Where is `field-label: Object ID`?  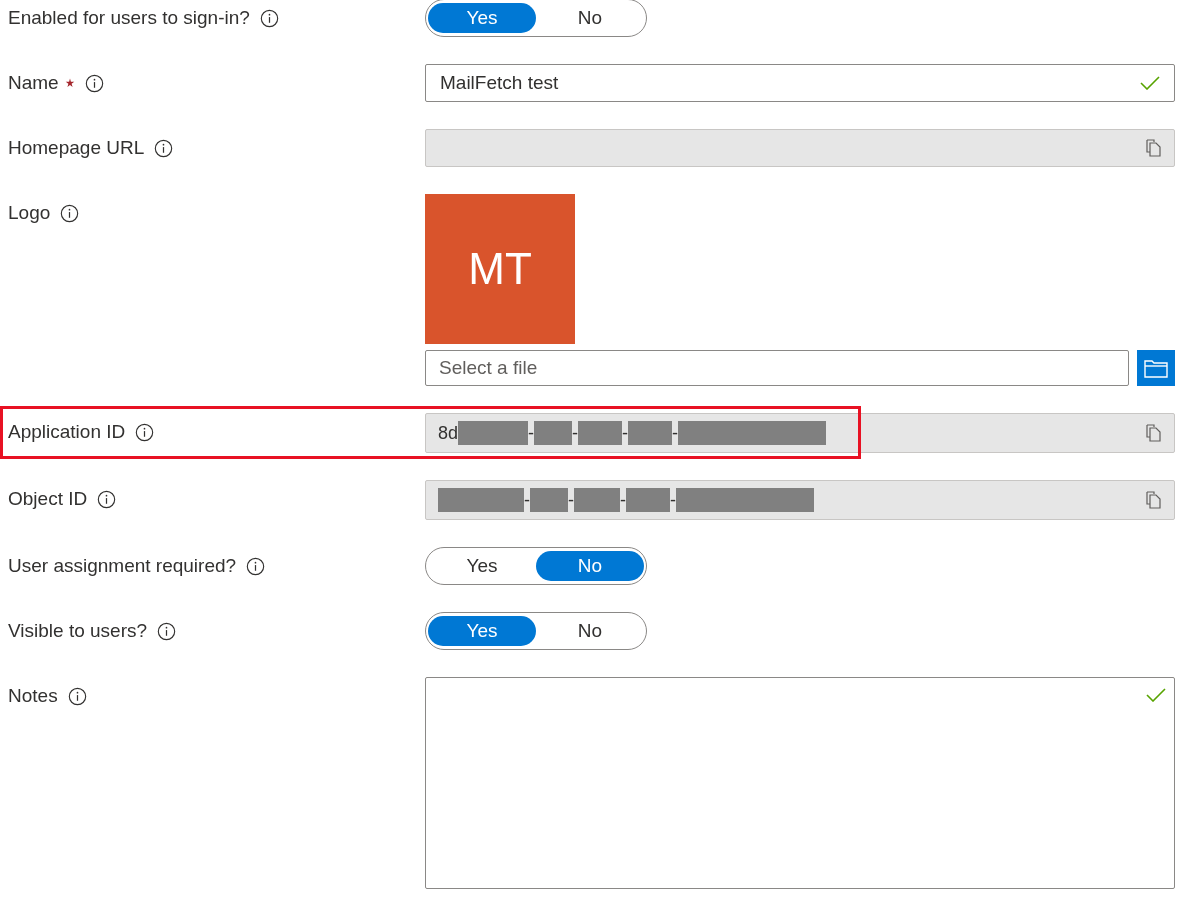 field-label: Object ID is located at coordinates (48, 499).